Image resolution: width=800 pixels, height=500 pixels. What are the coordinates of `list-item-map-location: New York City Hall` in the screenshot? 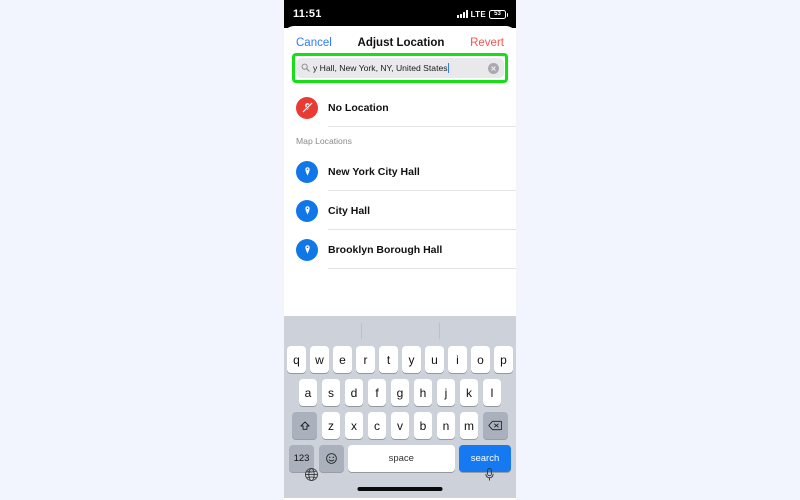 It's located at (400, 171).